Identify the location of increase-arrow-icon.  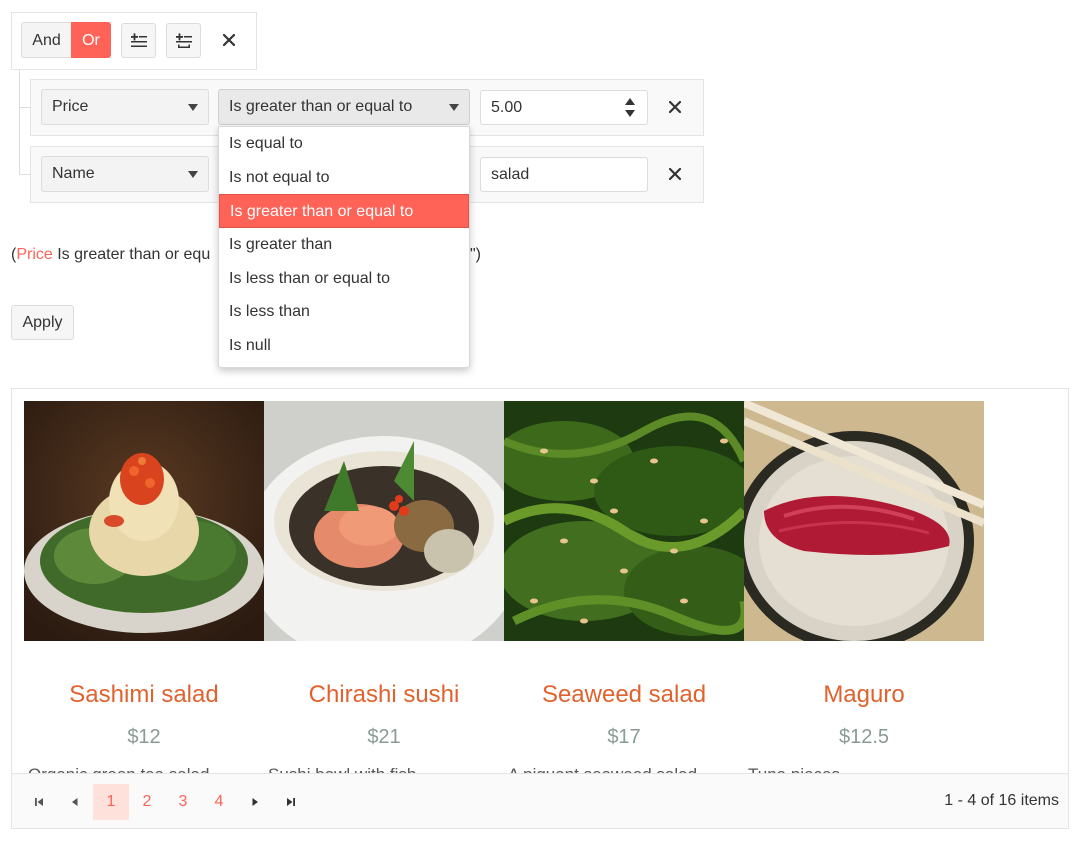
(630, 101).